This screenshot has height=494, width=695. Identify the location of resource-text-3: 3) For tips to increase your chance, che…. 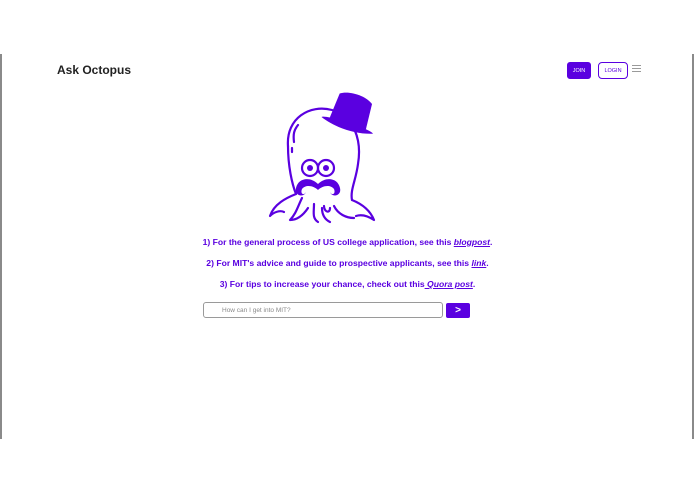
(322, 284).